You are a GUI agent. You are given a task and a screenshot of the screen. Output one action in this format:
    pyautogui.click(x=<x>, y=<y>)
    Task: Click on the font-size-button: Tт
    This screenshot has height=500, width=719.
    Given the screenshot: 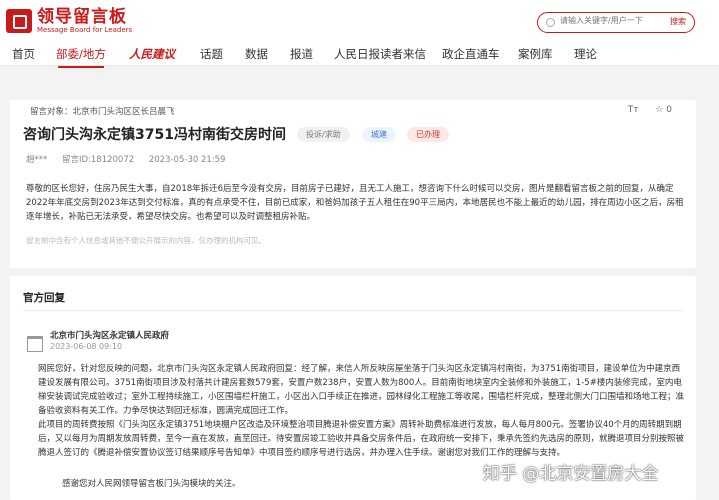 What is the action you would take?
    pyautogui.click(x=633, y=110)
    